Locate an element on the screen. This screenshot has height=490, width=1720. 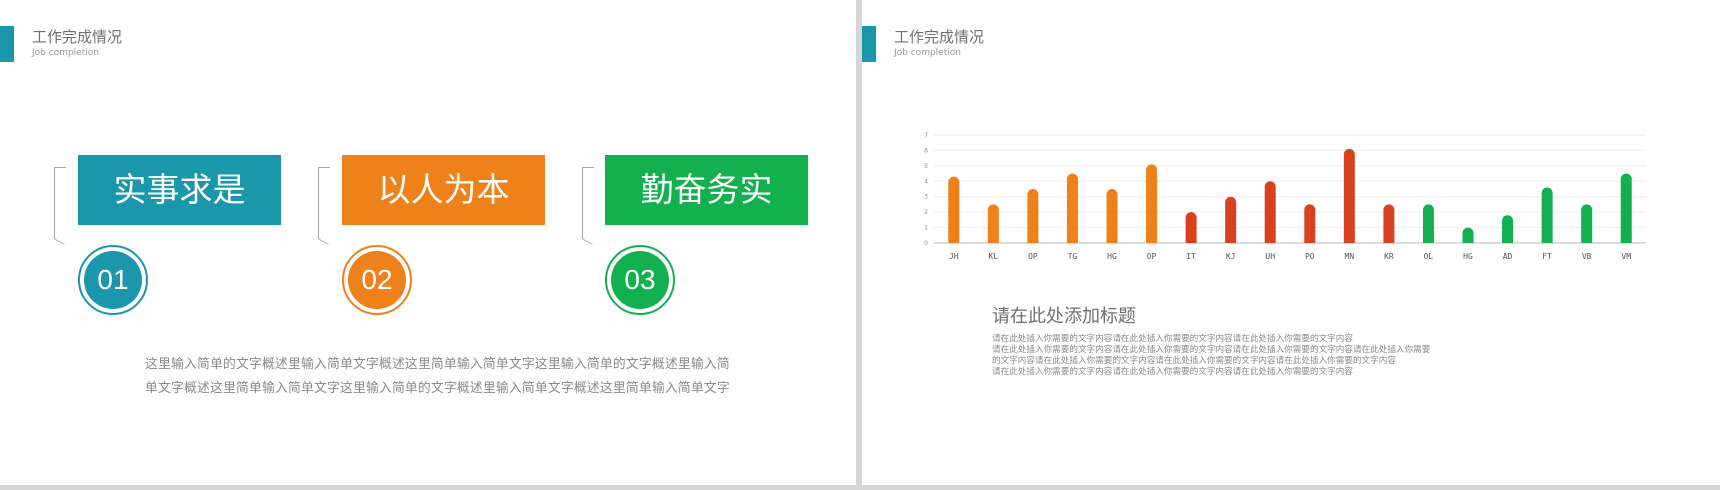
x-tick-label: AD is located at coordinates (1508, 256).